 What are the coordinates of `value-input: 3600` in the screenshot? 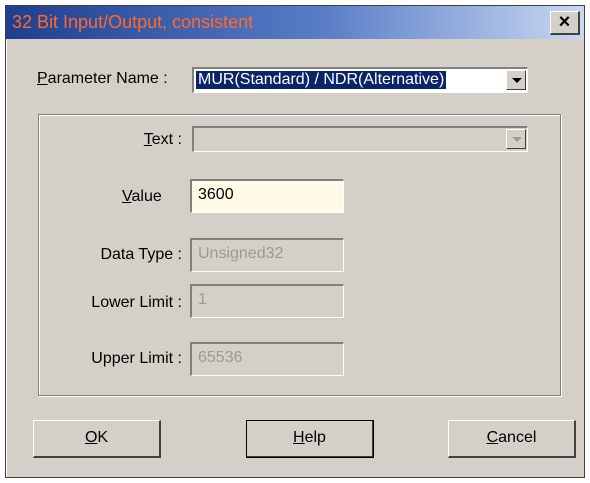 It's located at (267, 196).